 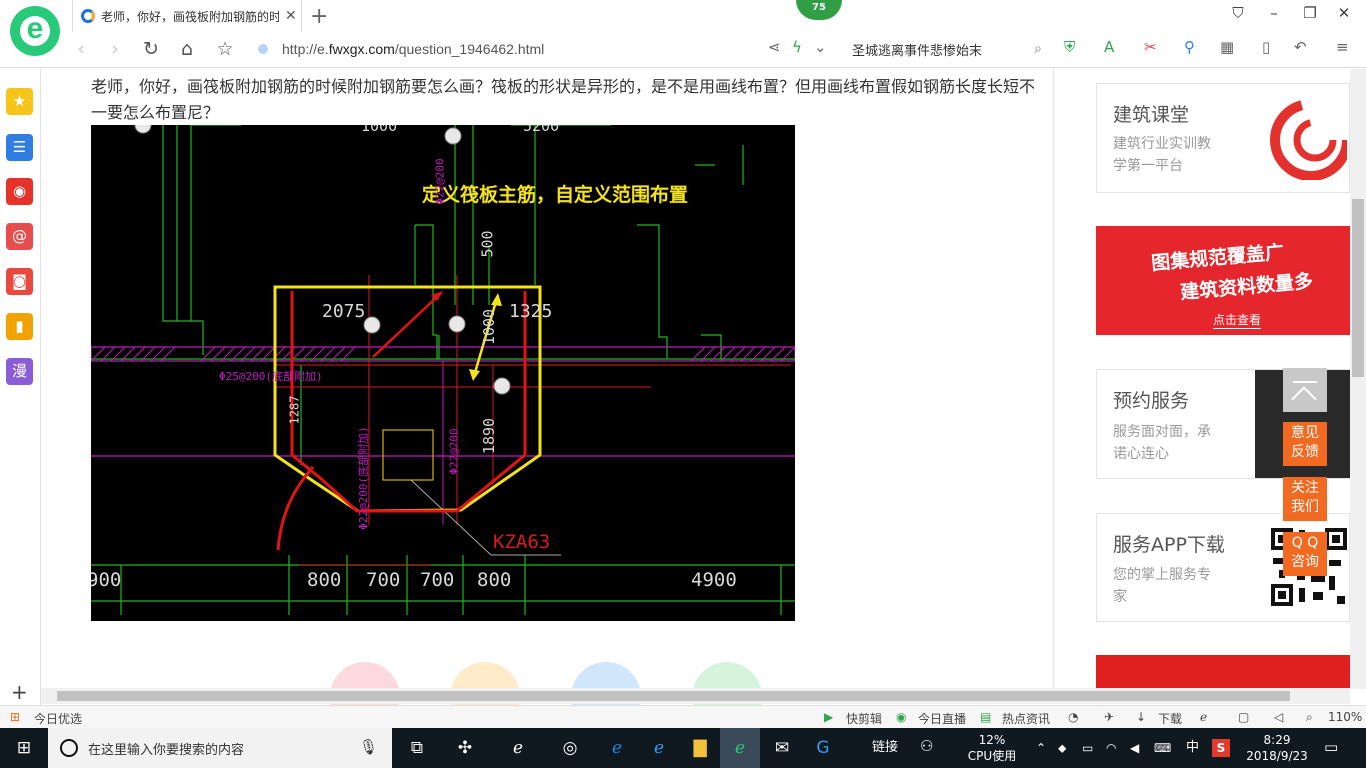 What do you see at coordinates (1277, 748) in the screenshot?
I see `clock: 8:29 2018/9/23` at bounding box center [1277, 748].